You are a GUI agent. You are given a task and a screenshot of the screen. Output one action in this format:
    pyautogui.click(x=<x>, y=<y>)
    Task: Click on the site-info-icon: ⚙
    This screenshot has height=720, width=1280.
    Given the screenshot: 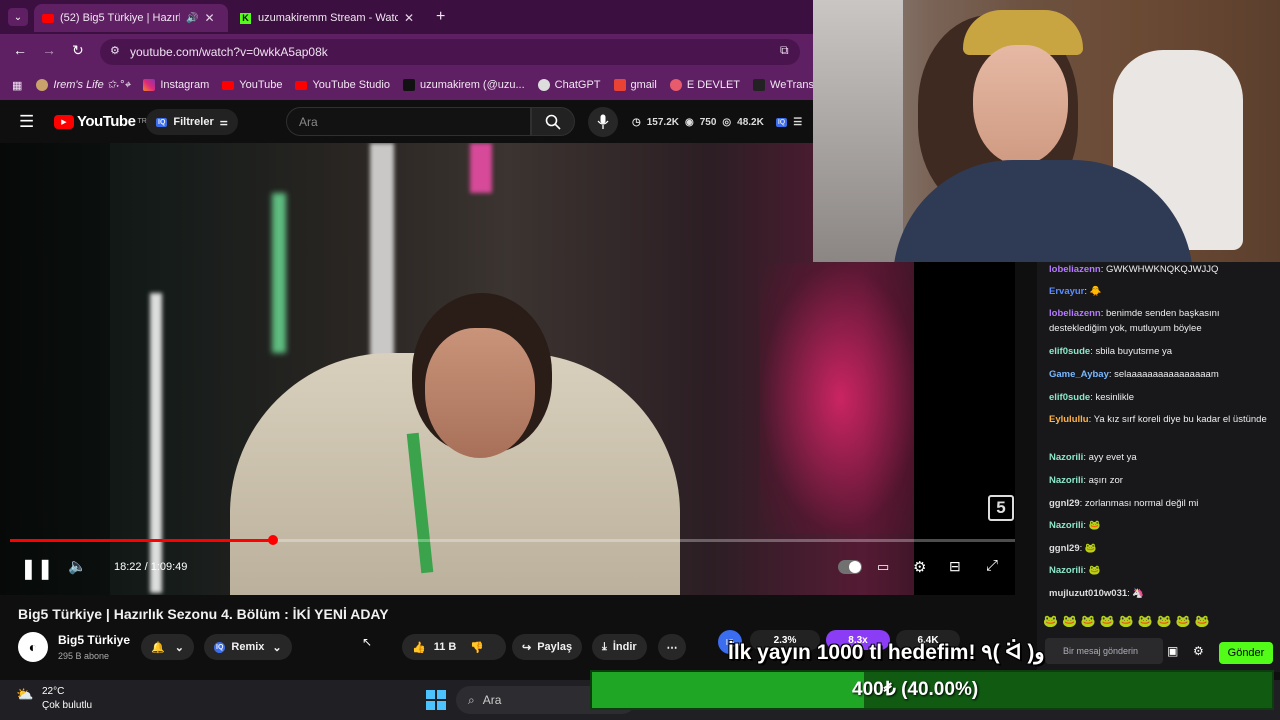 What is the action you would take?
    pyautogui.click(x=115, y=50)
    